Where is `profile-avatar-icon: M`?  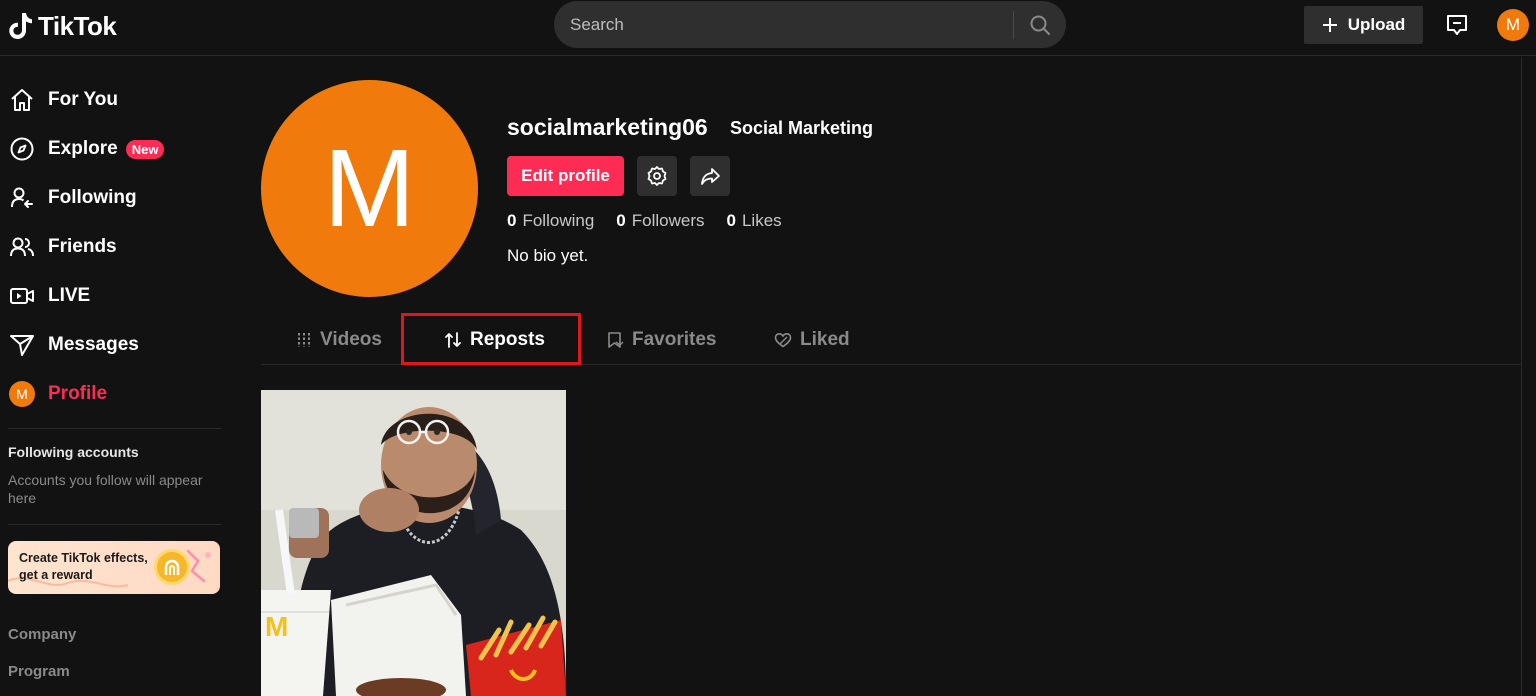
profile-avatar-icon: M is located at coordinates (22, 394).